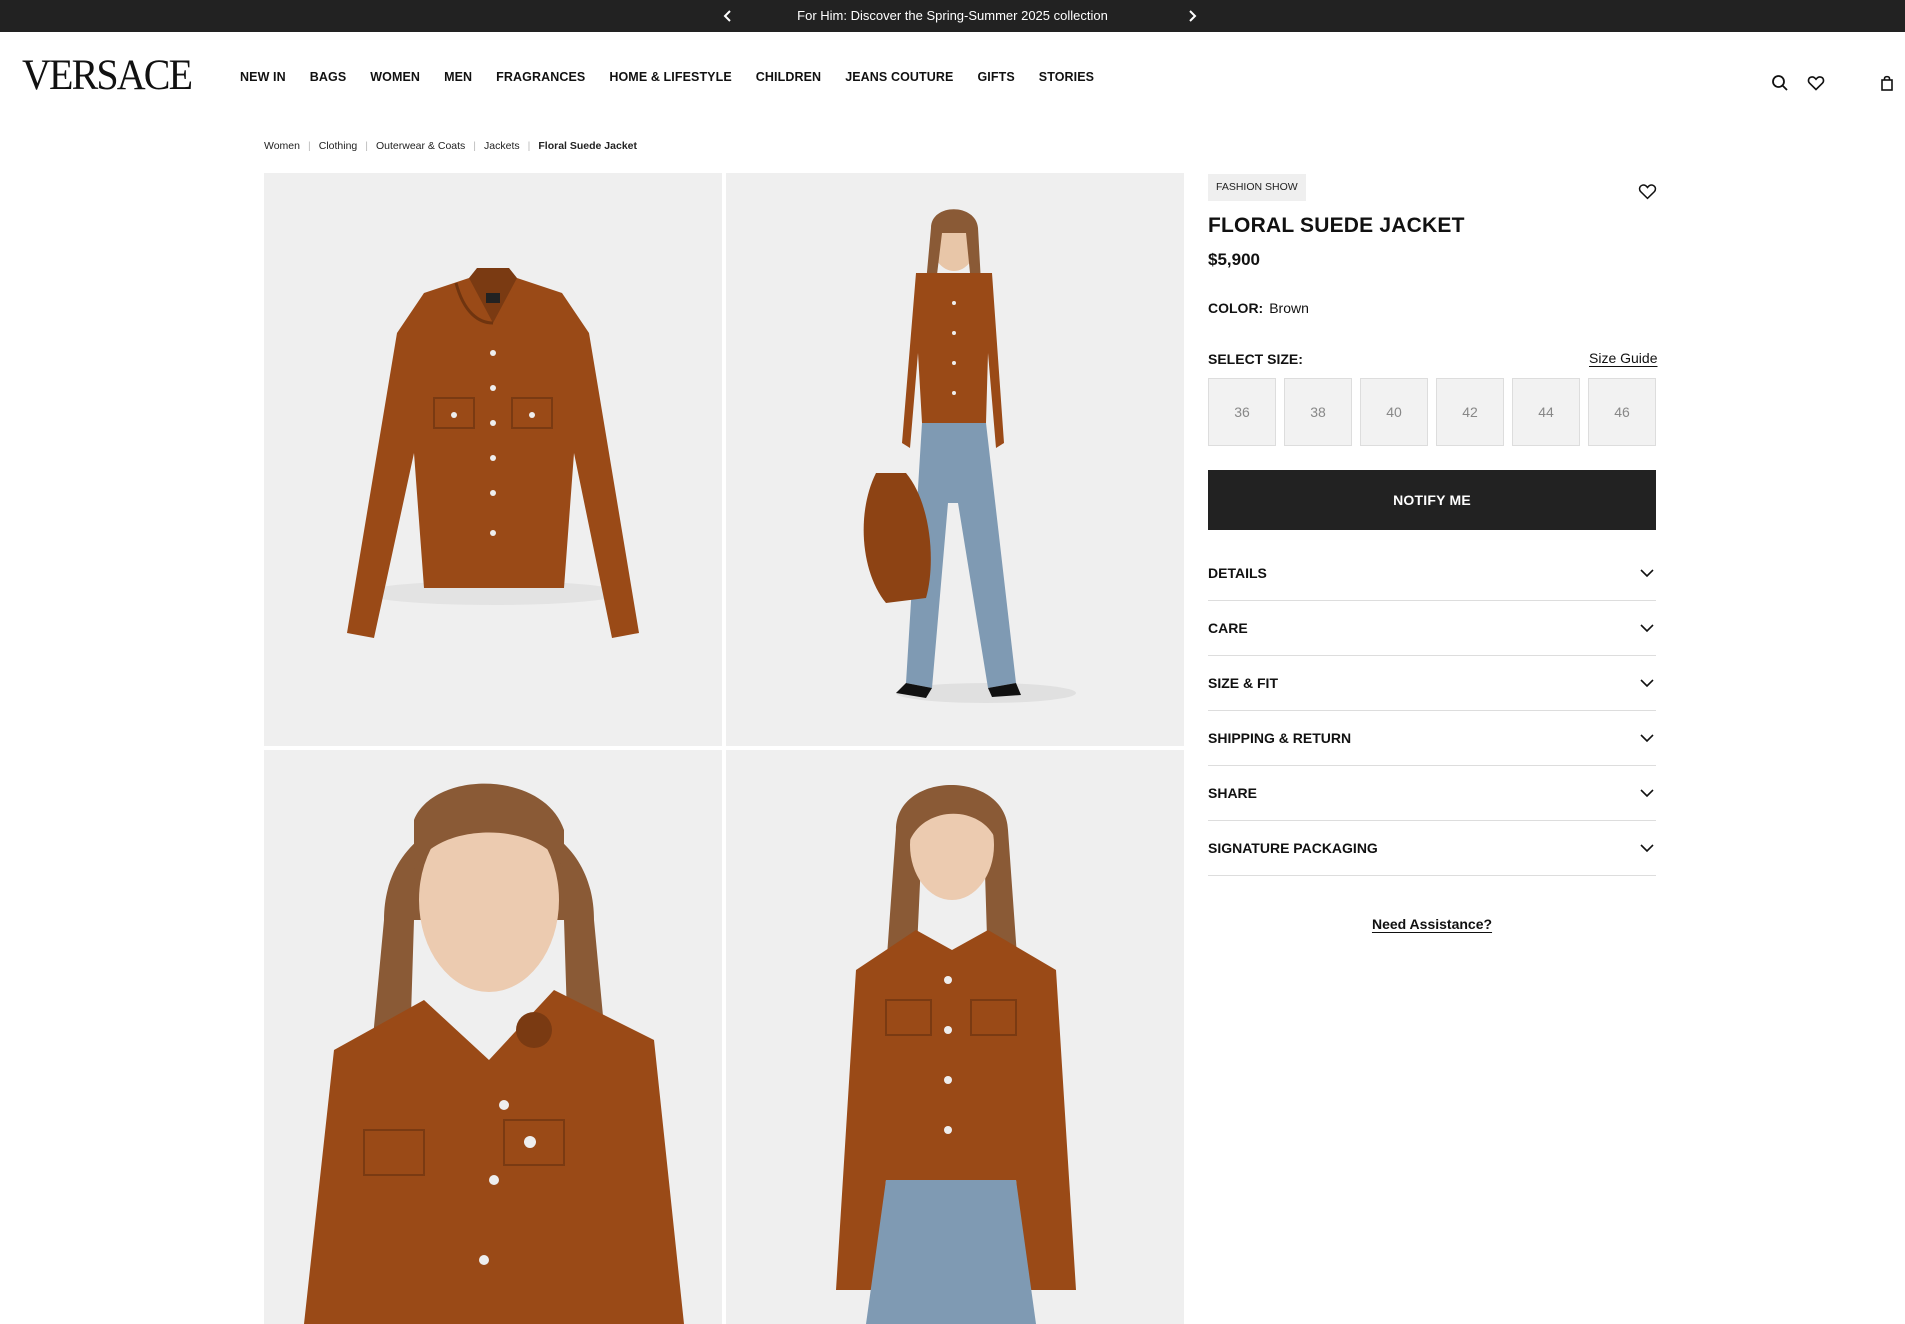 The width and height of the screenshot is (1905, 1324). Describe the element at coordinates (788, 77) in the screenshot. I see `nav-children: CHILDREN` at that location.